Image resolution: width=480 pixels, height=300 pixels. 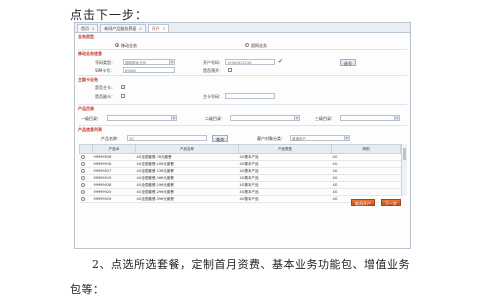 What do you see at coordinates (114, 192) in the screenshot?
I see `cell-id: 99999920` at bounding box center [114, 192].